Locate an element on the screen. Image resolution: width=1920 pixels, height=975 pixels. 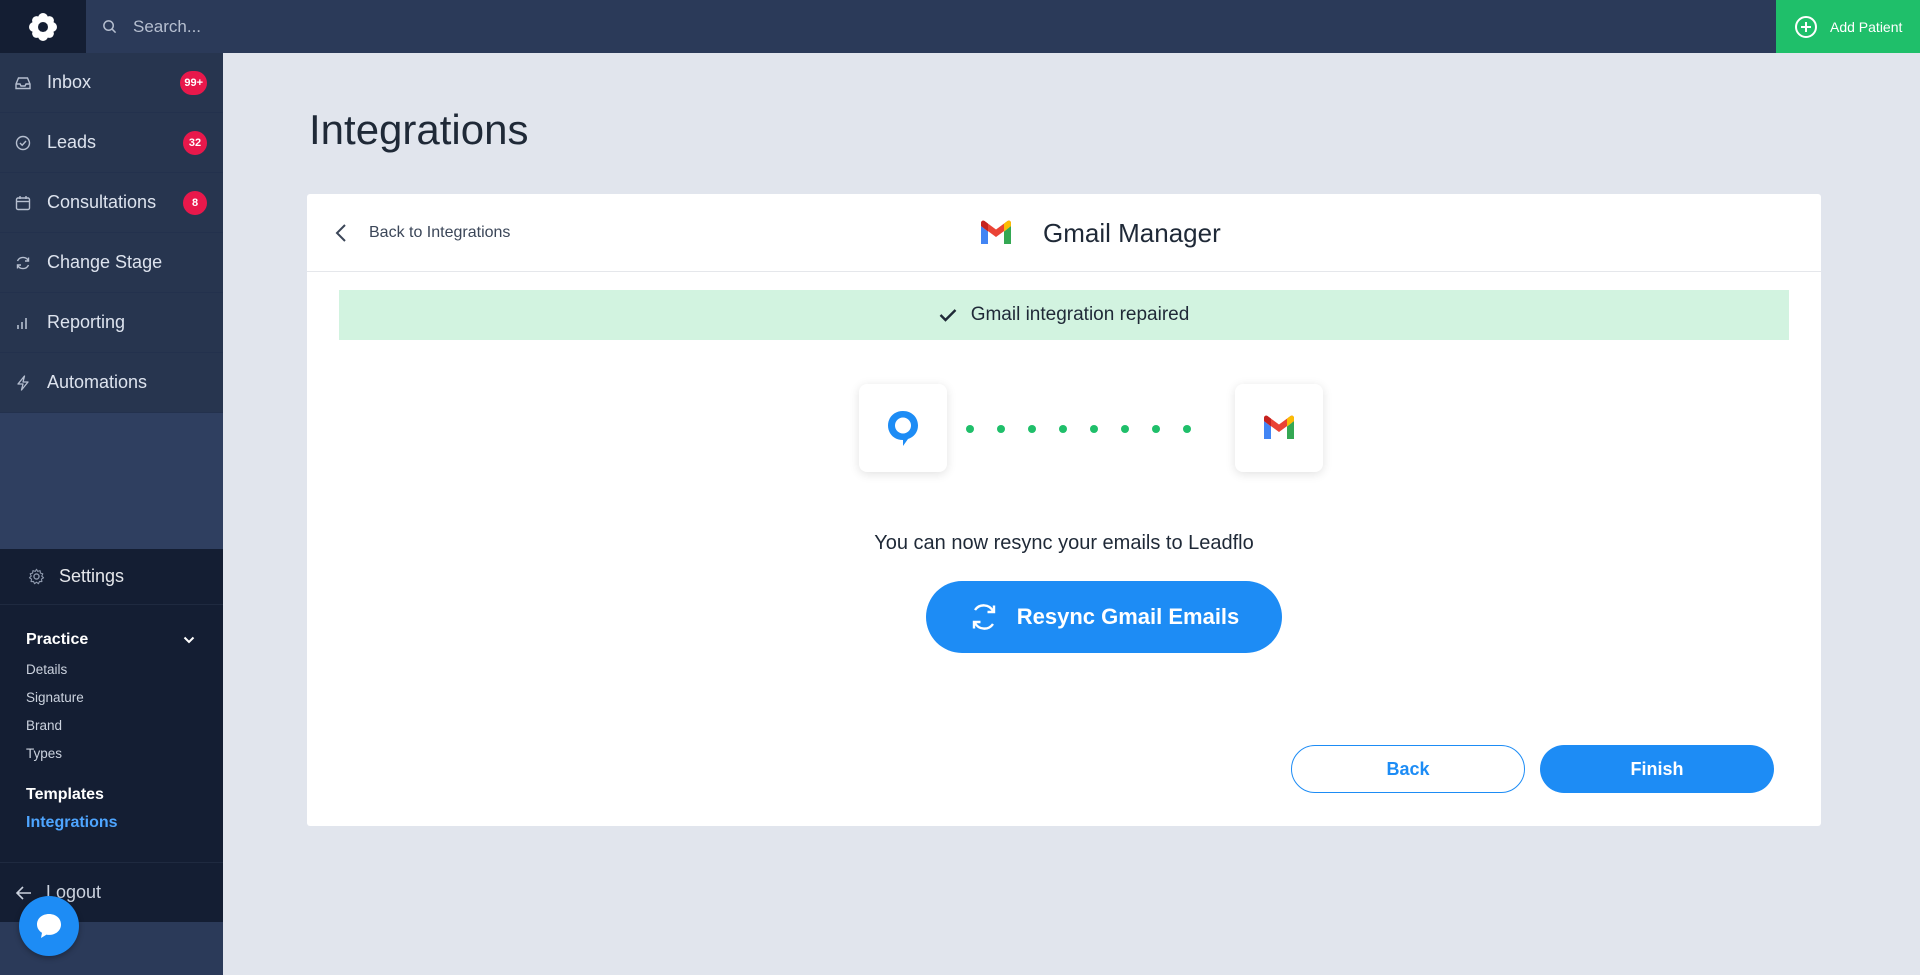
settings-item-integrations: Integrations is located at coordinates (111, 823).